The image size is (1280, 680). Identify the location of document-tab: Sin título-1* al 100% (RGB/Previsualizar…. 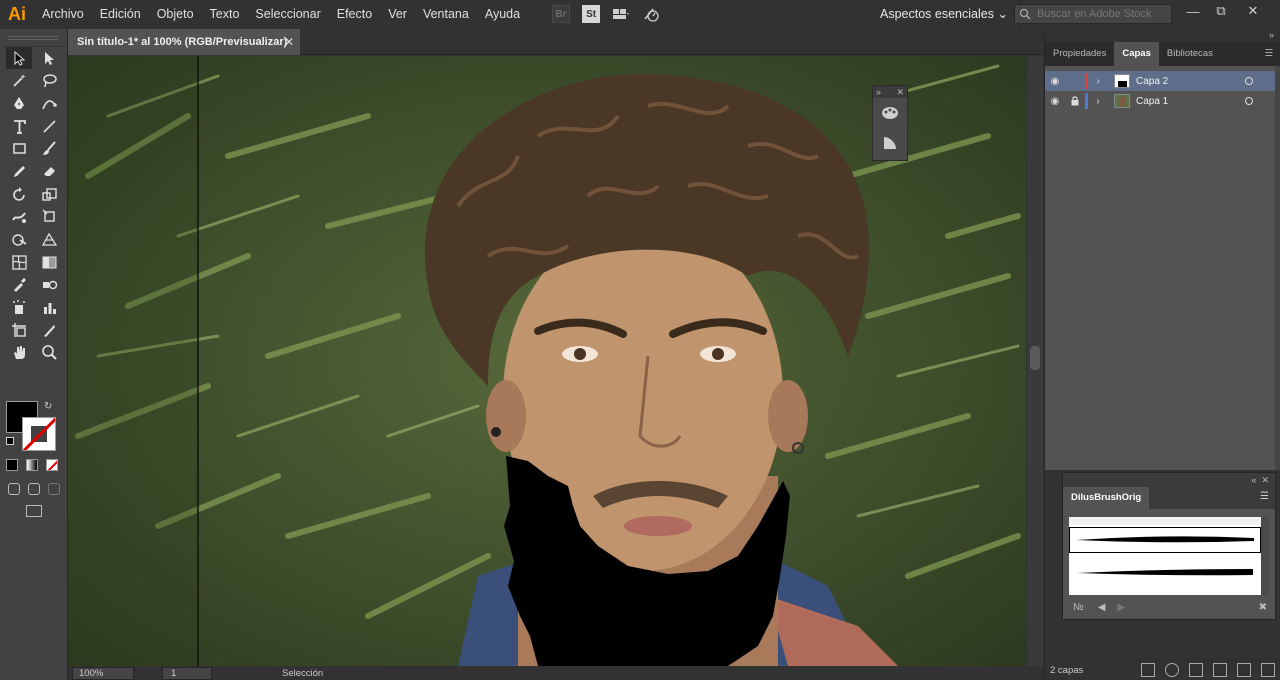
(184, 42).